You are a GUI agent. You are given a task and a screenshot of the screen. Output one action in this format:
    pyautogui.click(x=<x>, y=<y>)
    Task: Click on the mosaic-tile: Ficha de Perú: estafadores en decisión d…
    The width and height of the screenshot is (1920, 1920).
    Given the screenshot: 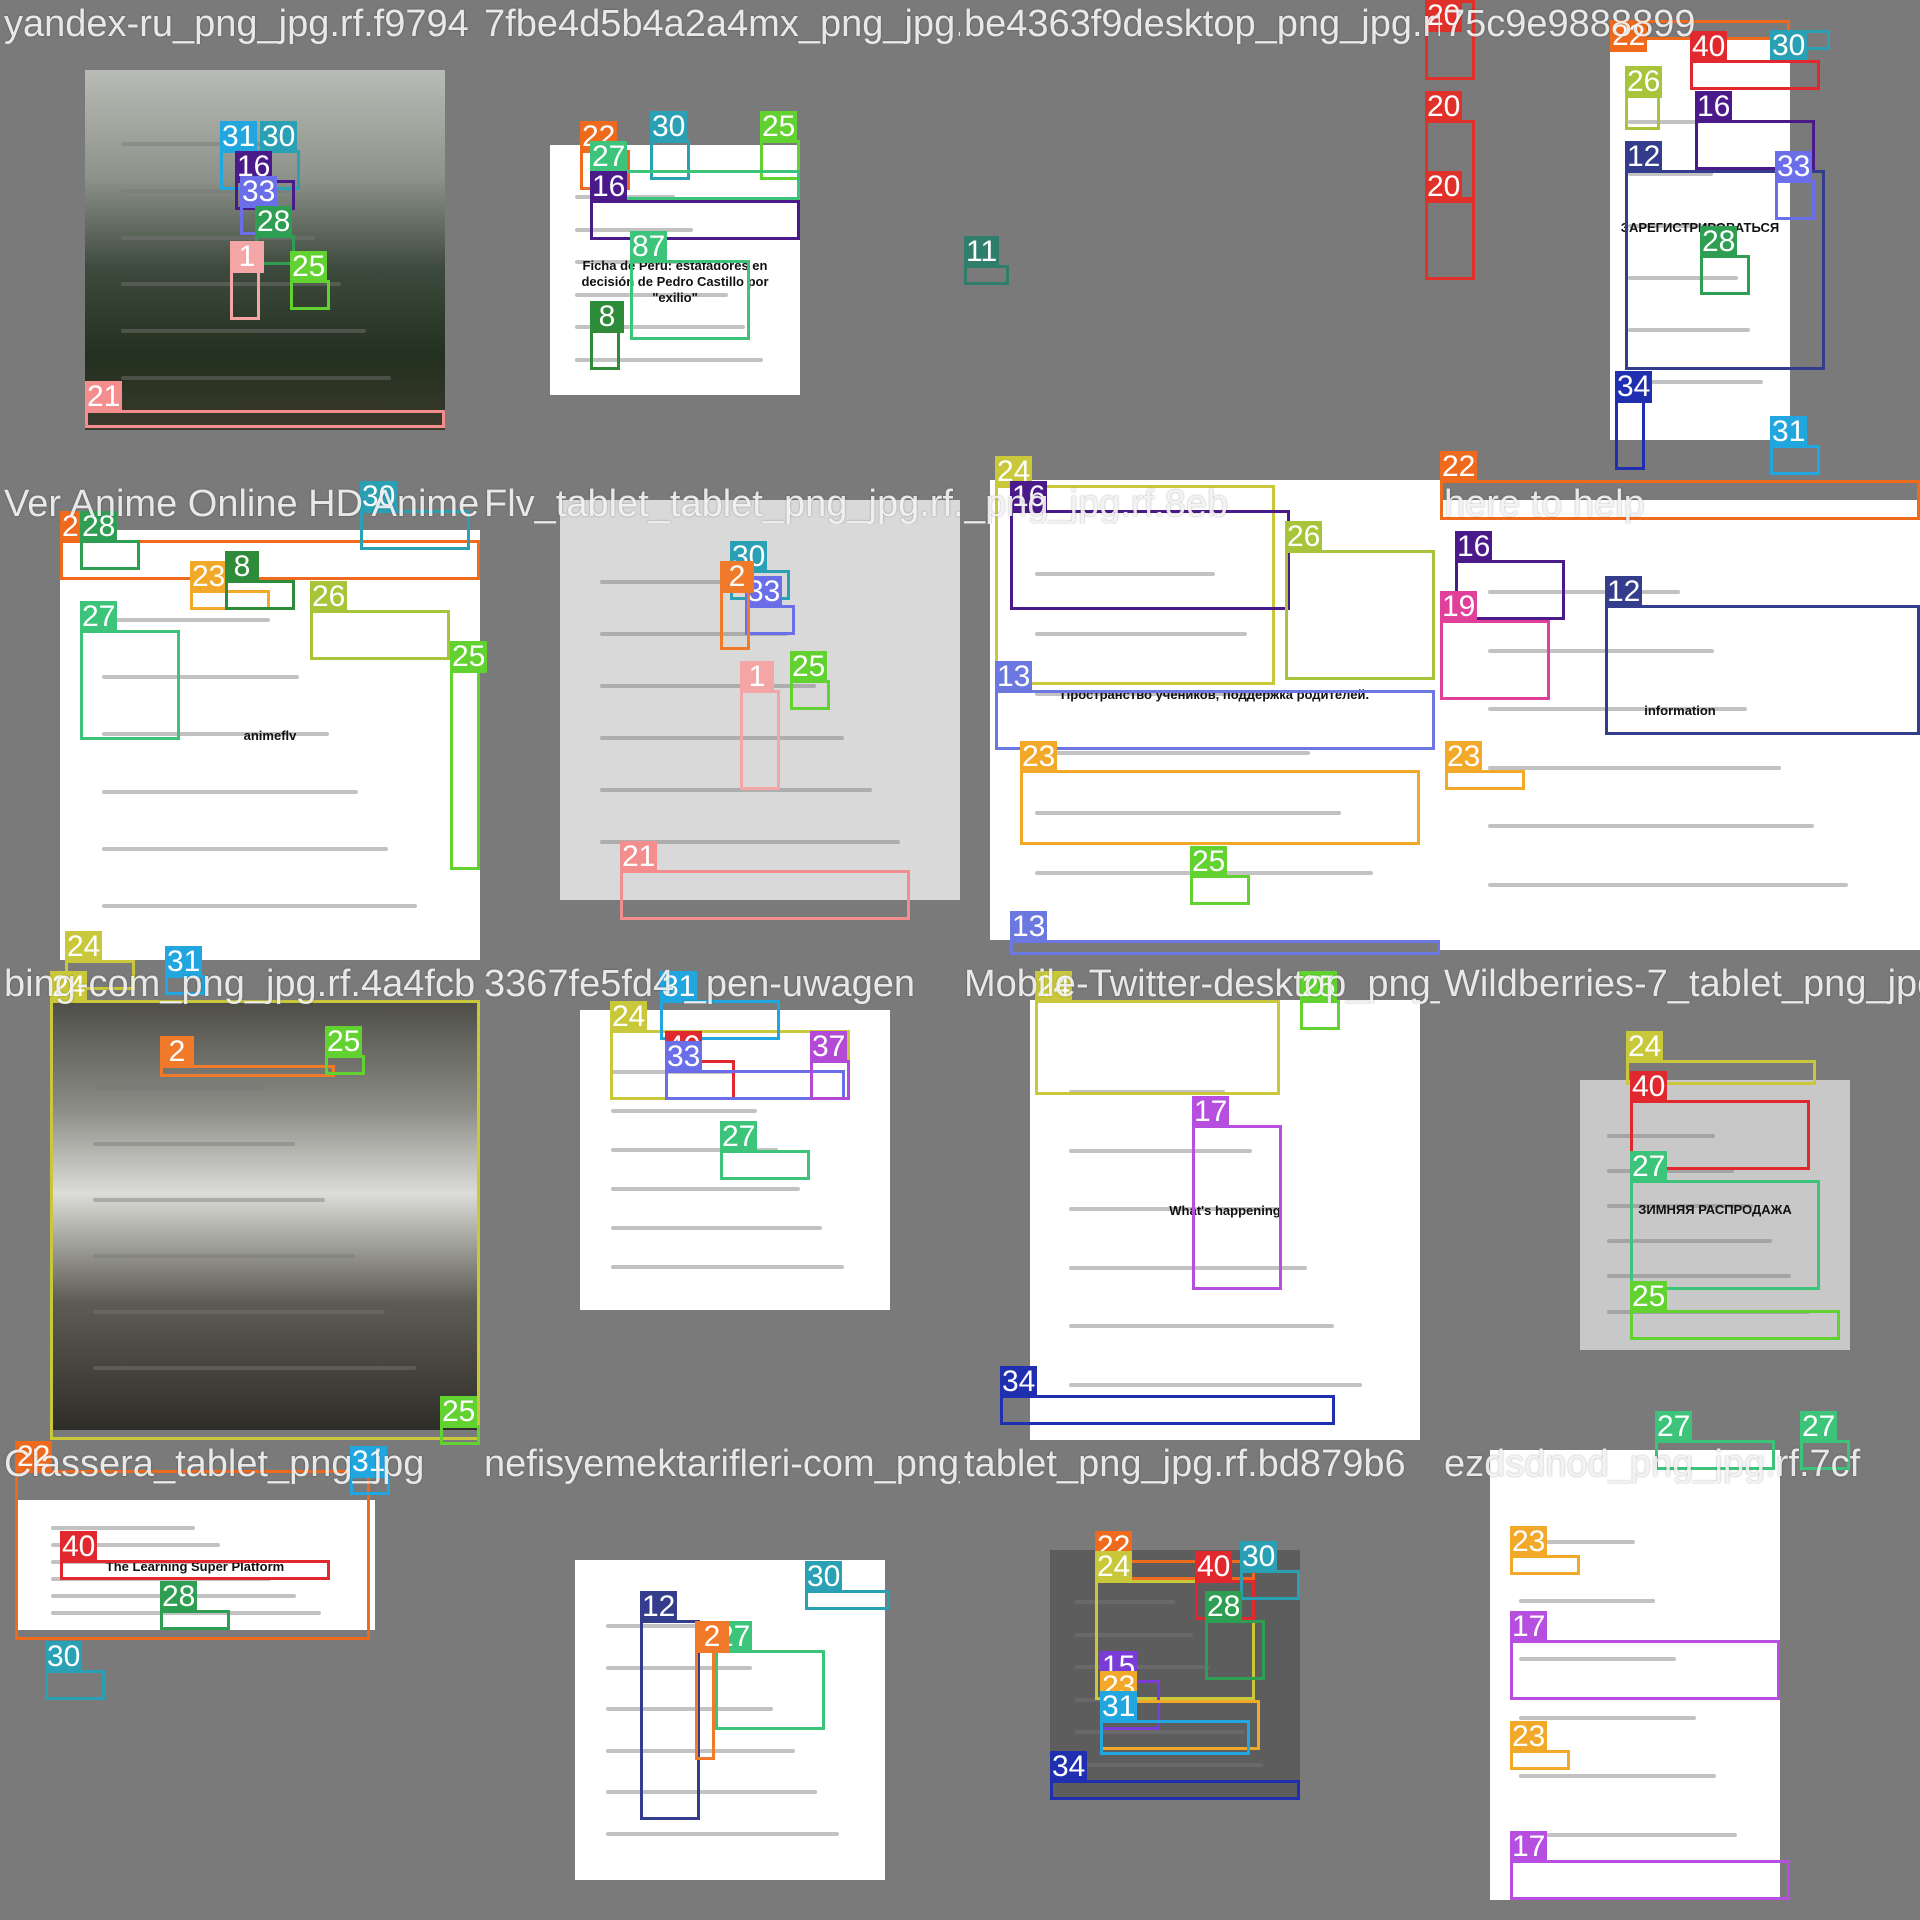 What is the action you would take?
    pyautogui.click(x=720, y=240)
    